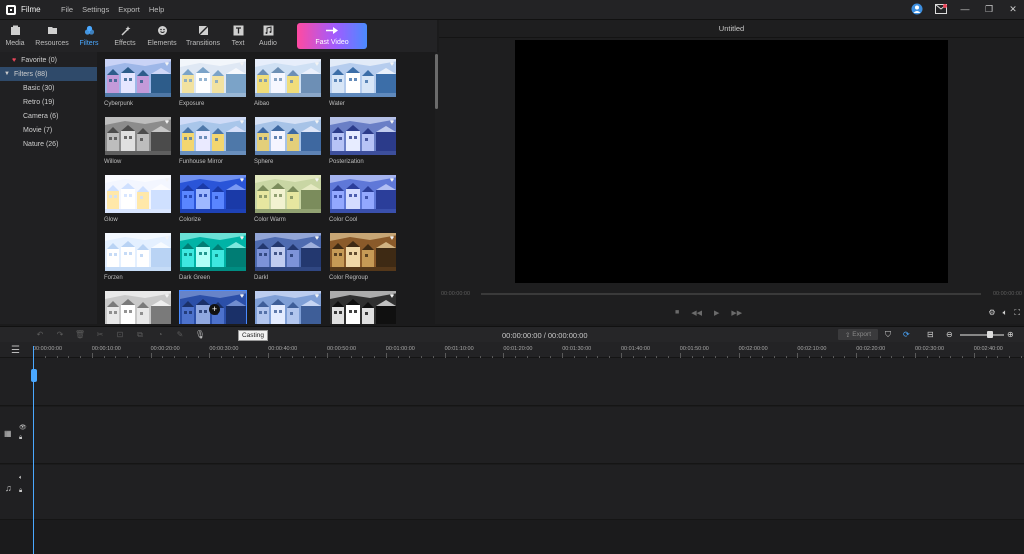  What do you see at coordinates (989, 9) in the screenshot?
I see `restore-icon: ❐` at bounding box center [989, 9].